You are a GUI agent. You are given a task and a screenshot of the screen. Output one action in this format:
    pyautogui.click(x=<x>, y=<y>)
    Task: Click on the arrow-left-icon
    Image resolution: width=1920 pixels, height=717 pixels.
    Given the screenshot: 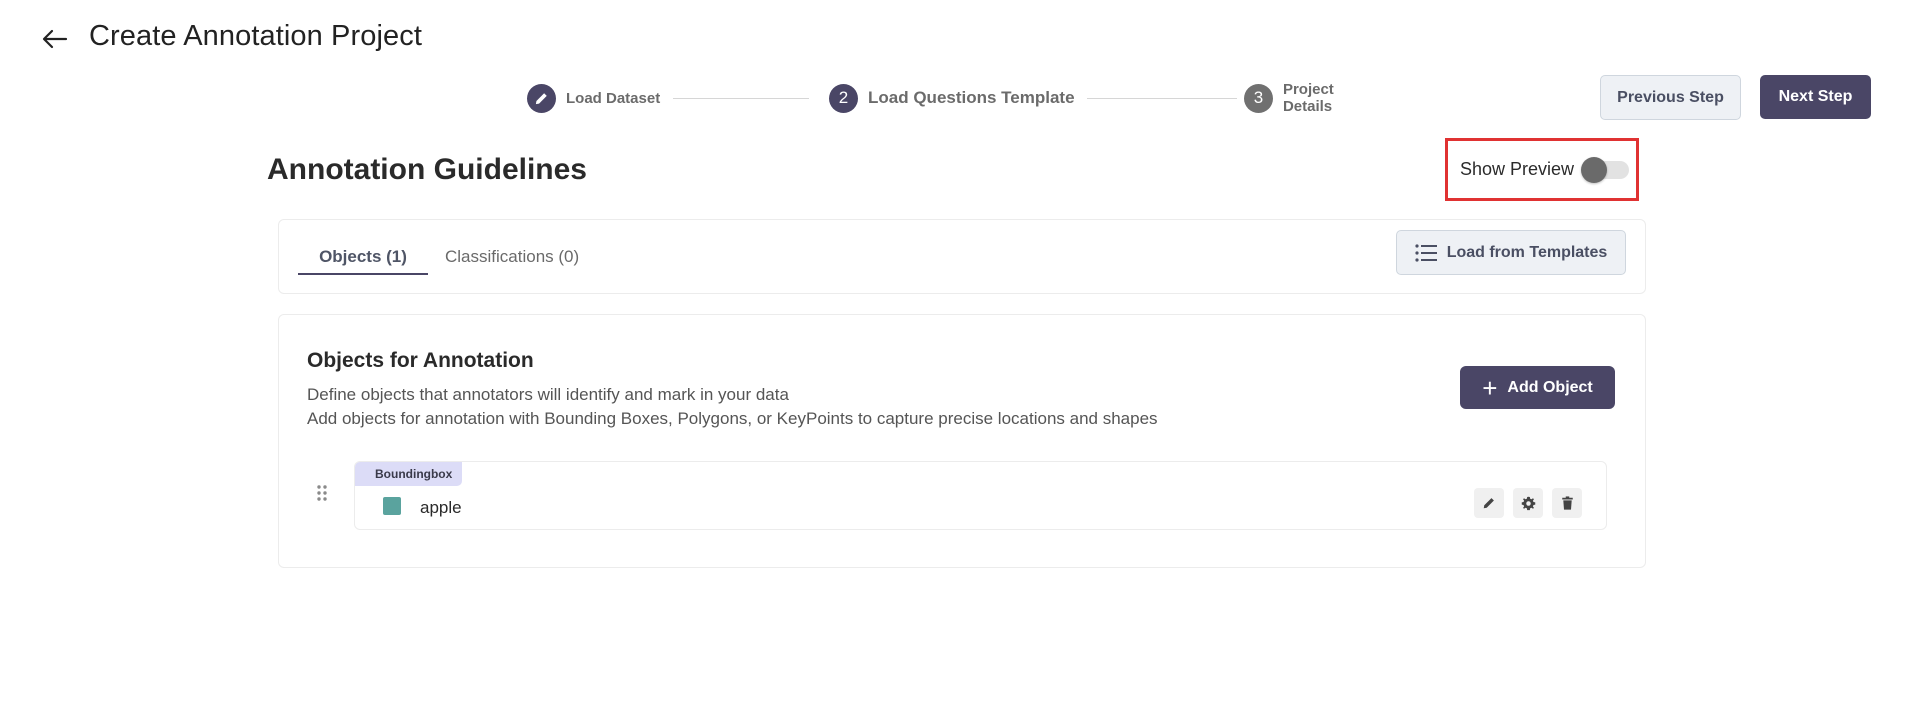 What is the action you would take?
    pyautogui.click(x=55, y=39)
    